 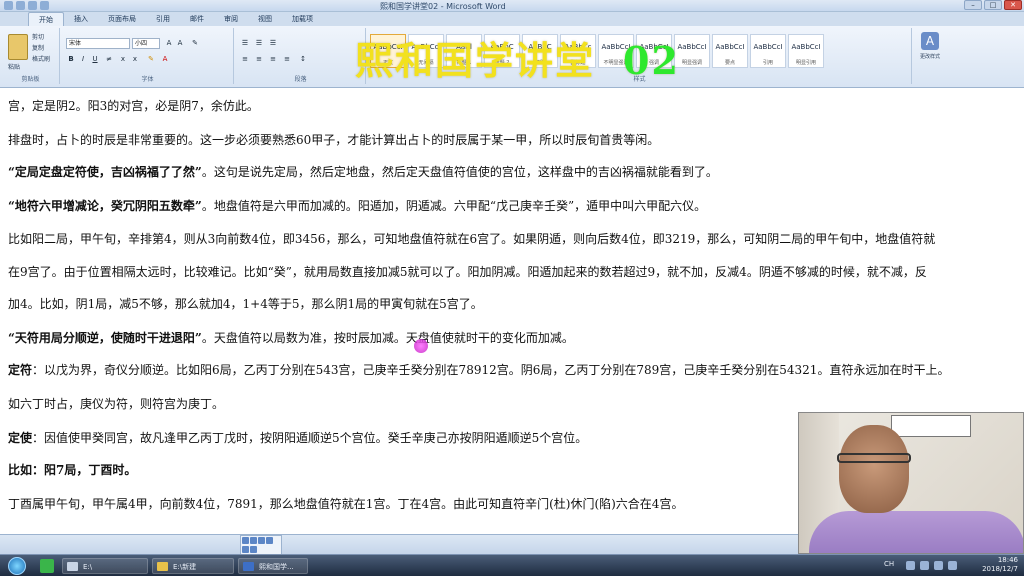 I want to click on maximize-button: □, so click(x=993, y=5).